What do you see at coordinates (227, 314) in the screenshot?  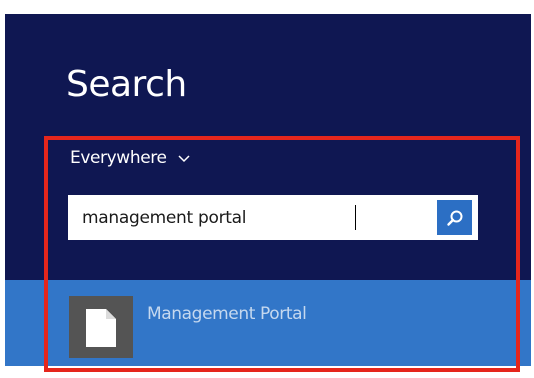 I see `result-label: Management Portal` at bounding box center [227, 314].